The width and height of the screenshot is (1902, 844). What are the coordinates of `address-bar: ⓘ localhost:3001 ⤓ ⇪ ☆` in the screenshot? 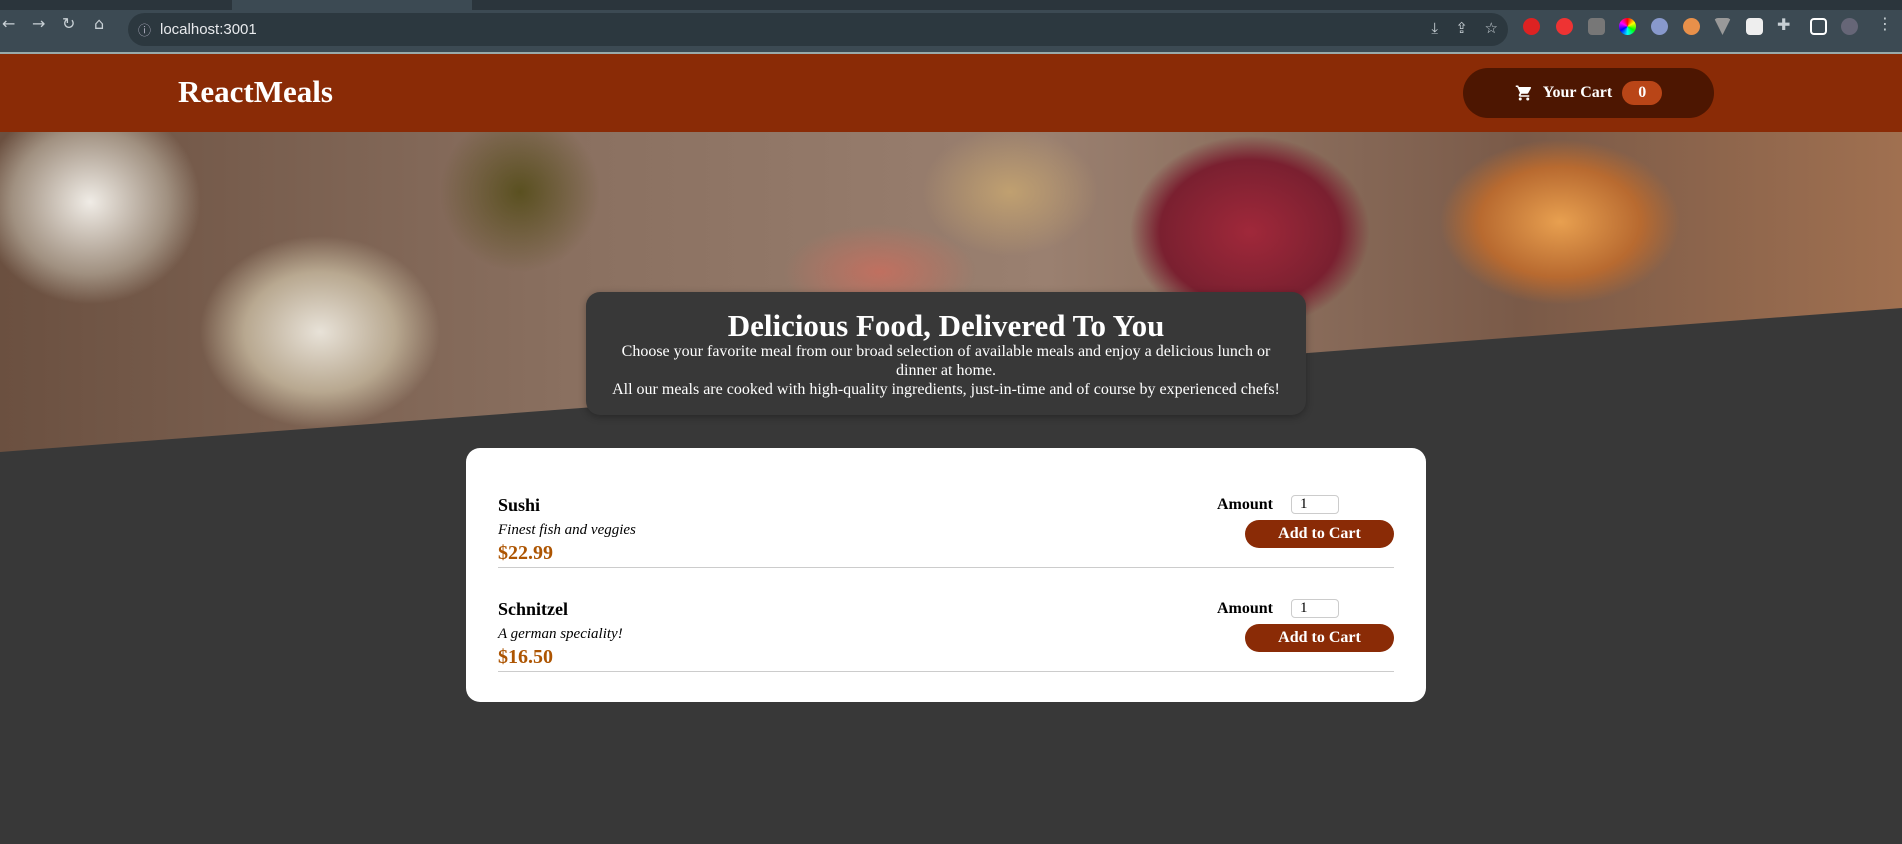 It's located at (818, 29).